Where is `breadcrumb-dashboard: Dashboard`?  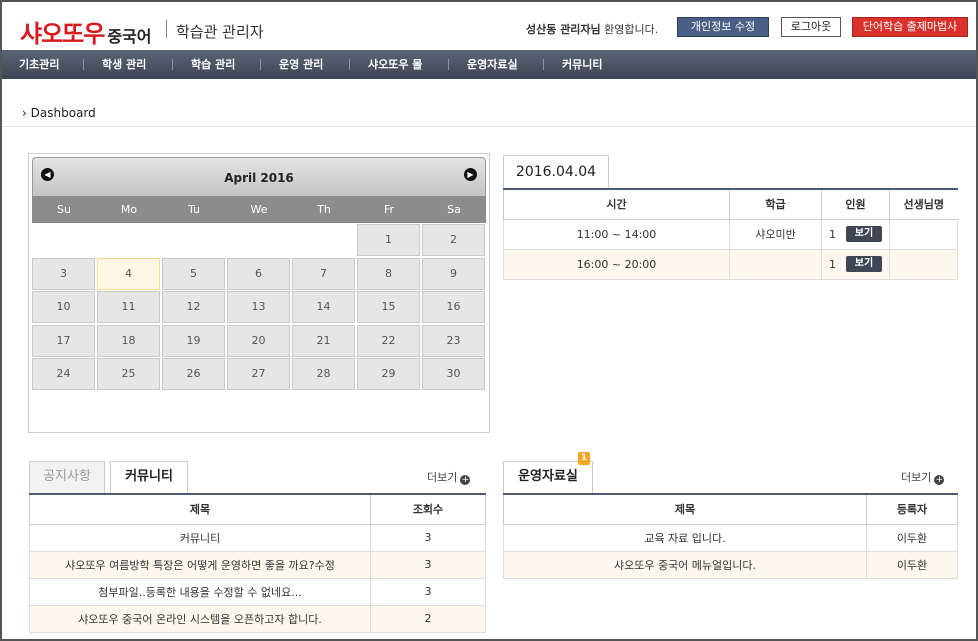
breadcrumb-dashboard: Dashboard is located at coordinates (63, 113).